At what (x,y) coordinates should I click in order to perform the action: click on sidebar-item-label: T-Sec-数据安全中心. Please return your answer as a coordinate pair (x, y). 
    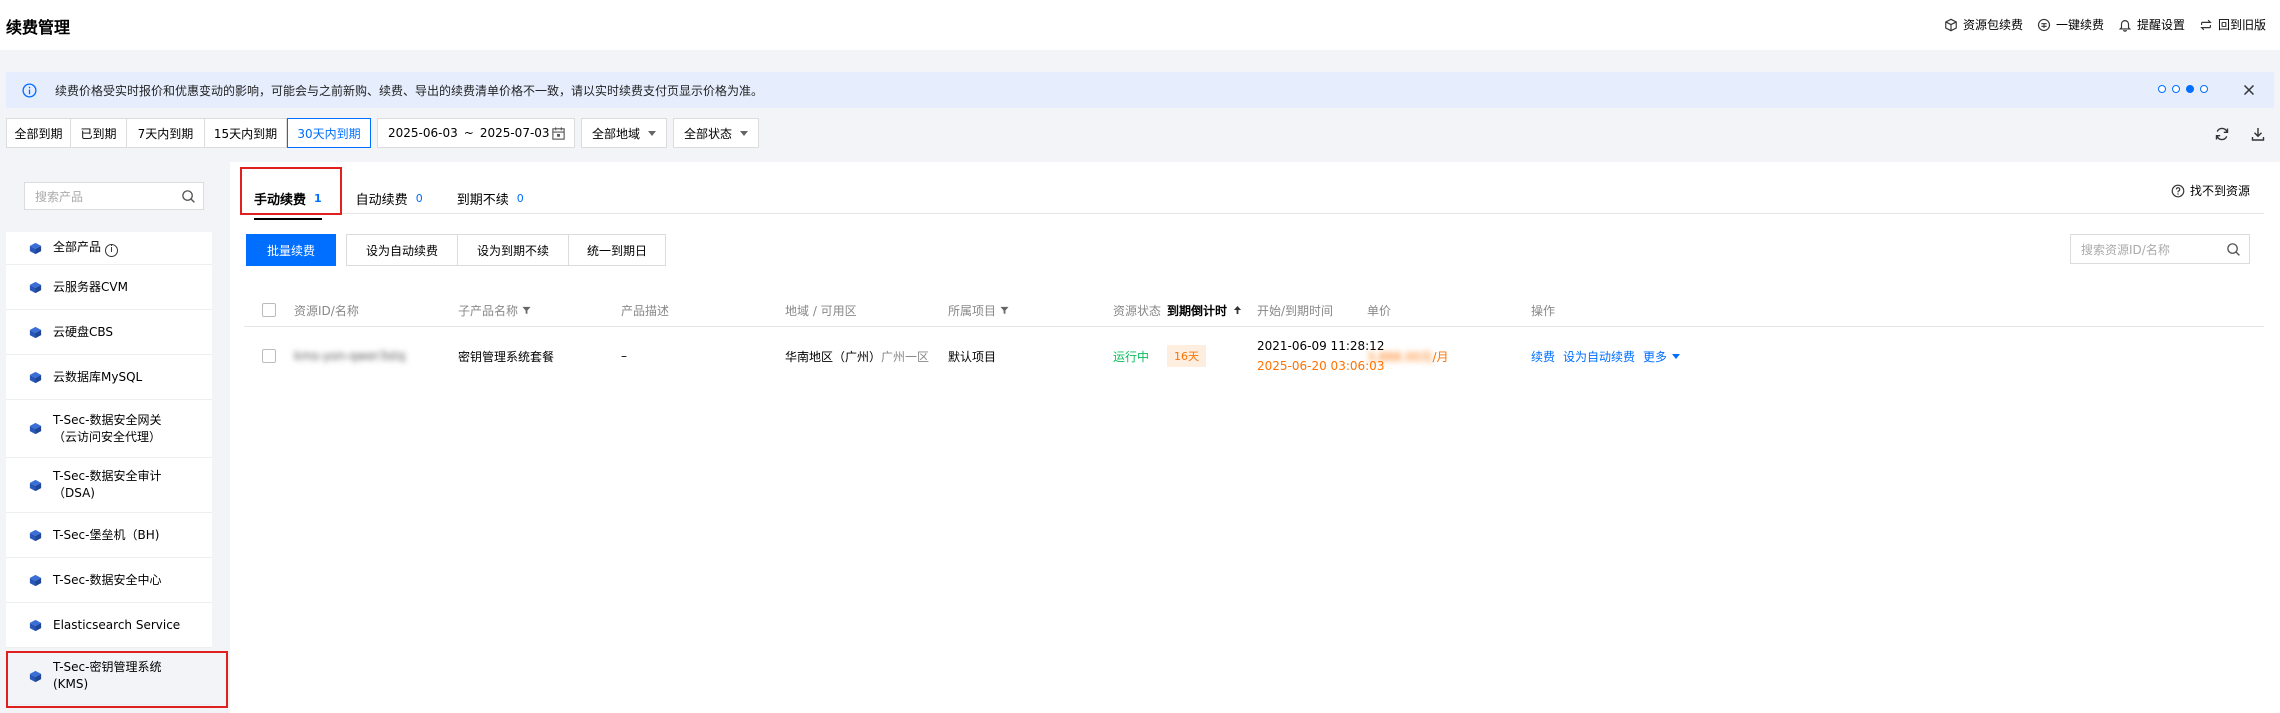
    Looking at the image, I should click on (107, 579).